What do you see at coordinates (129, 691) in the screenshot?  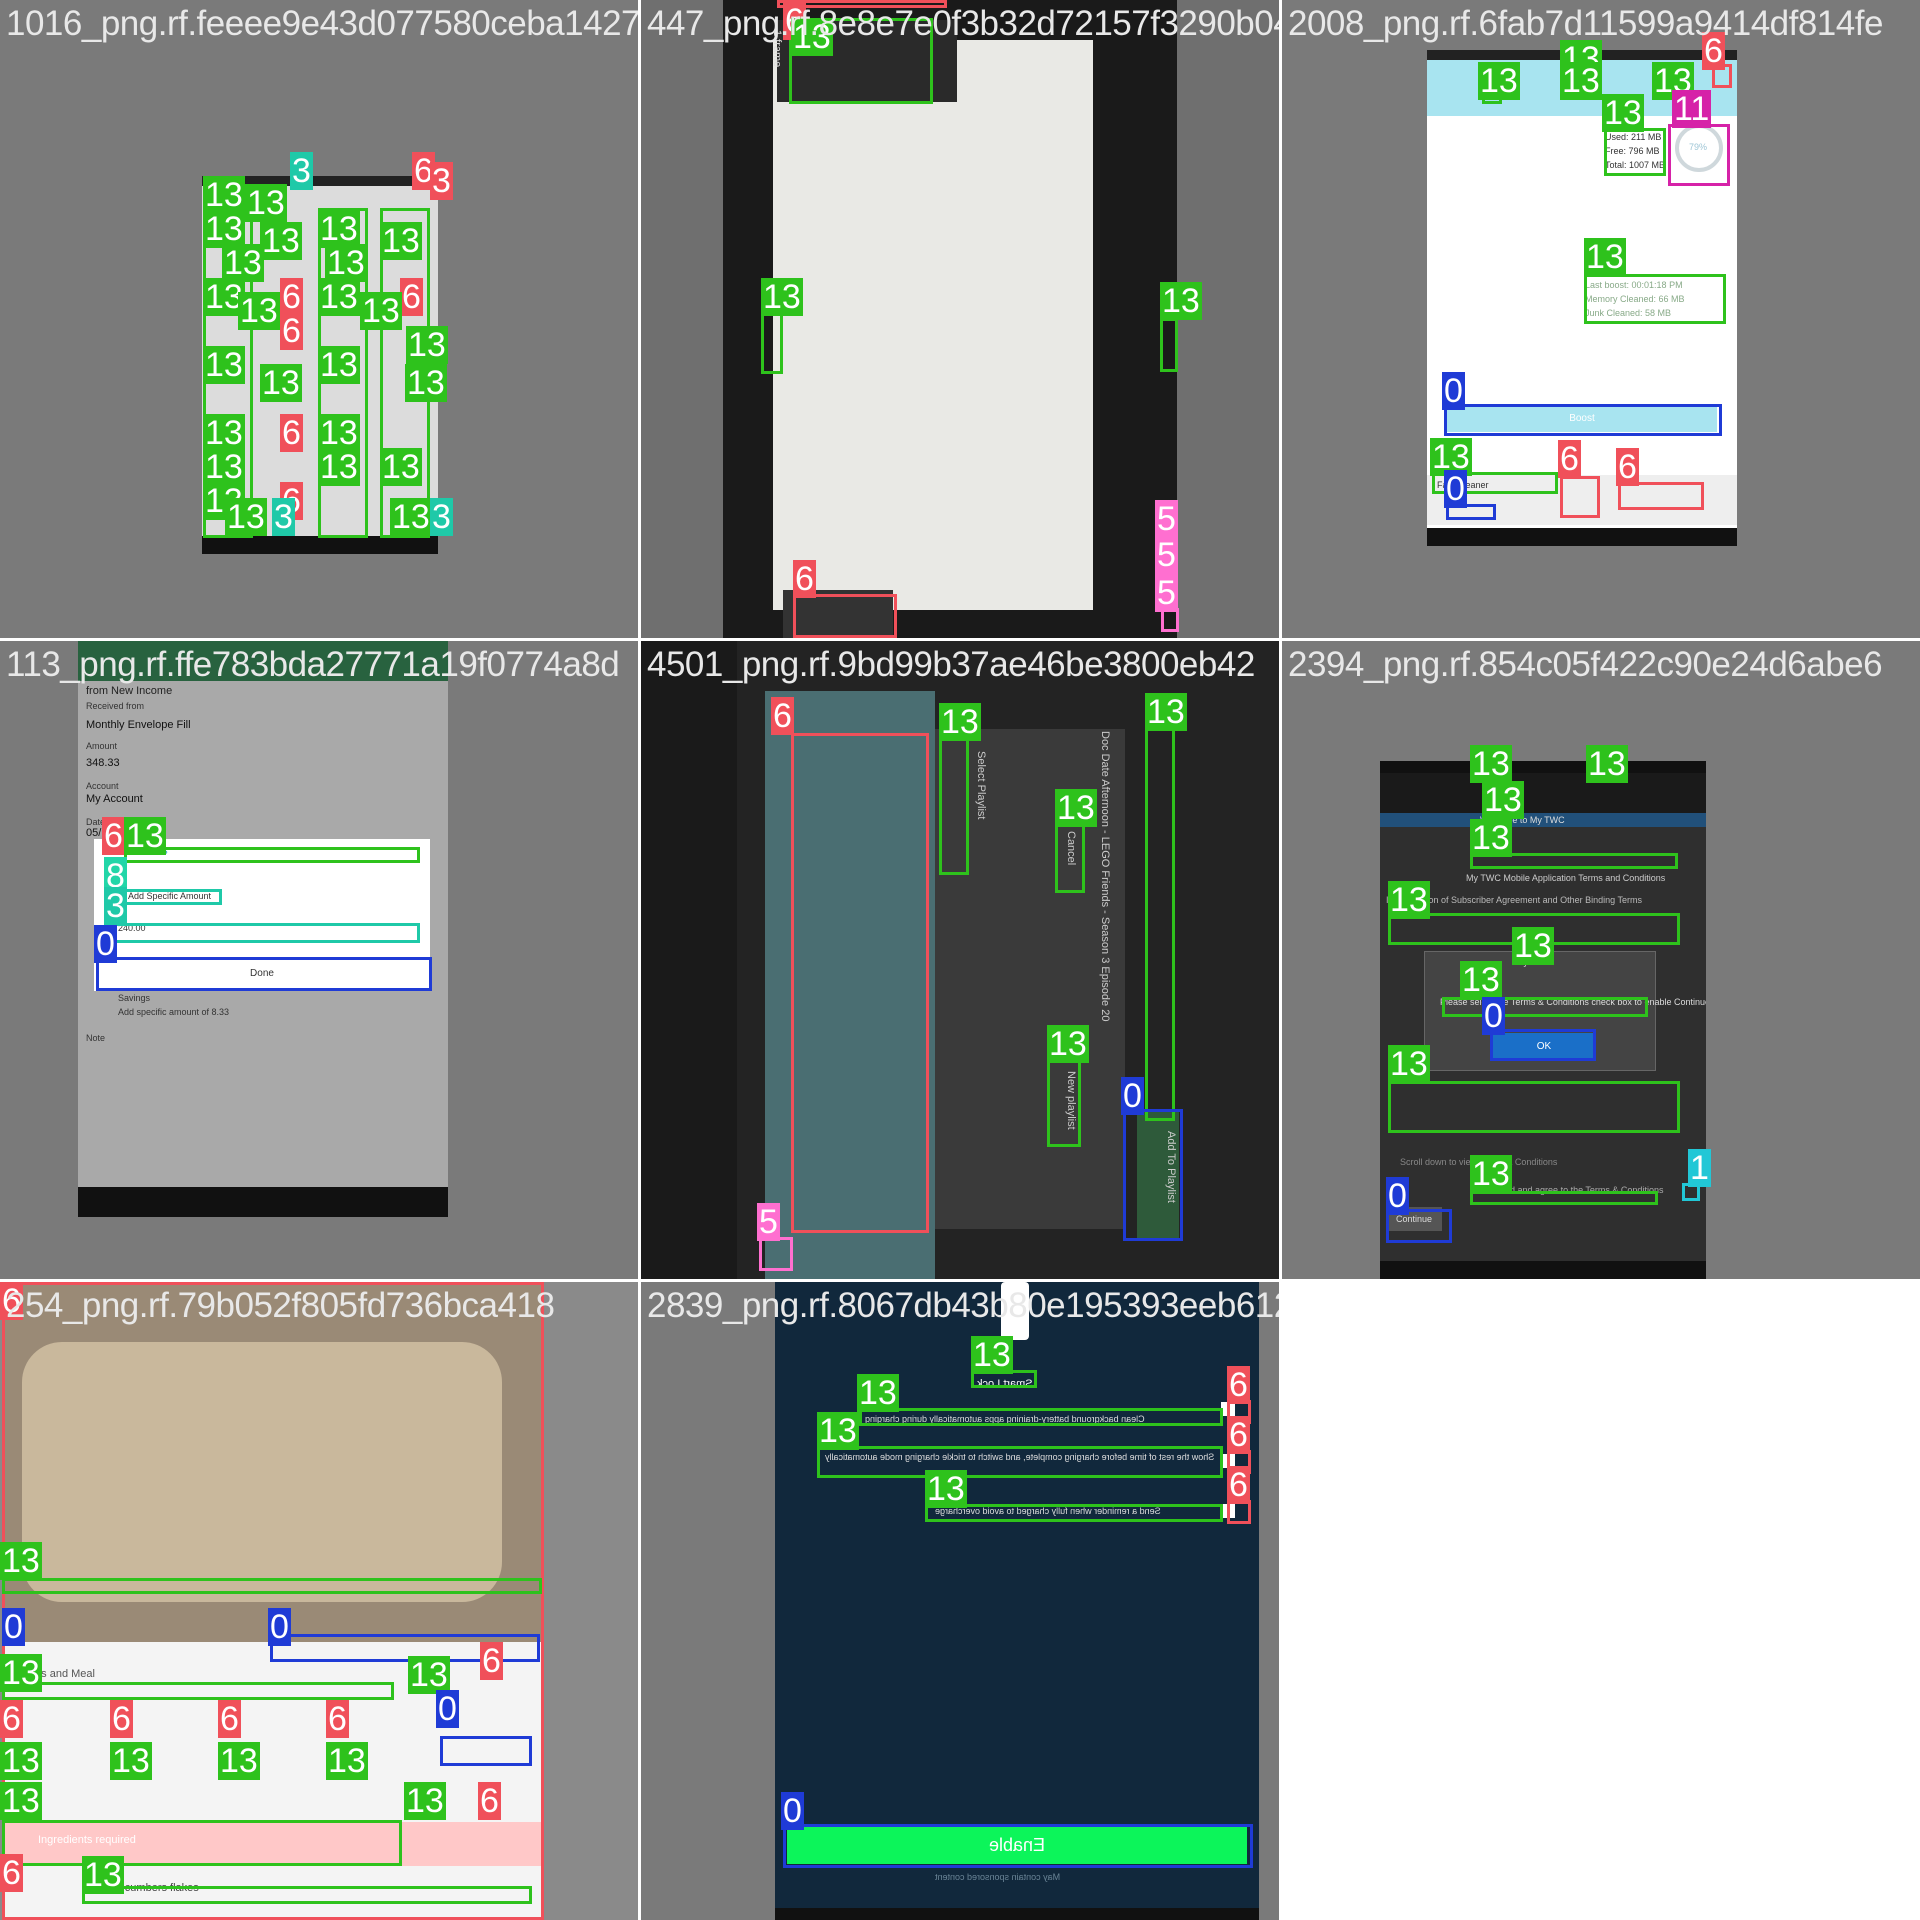 I see `sub-header: from New Income` at bounding box center [129, 691].